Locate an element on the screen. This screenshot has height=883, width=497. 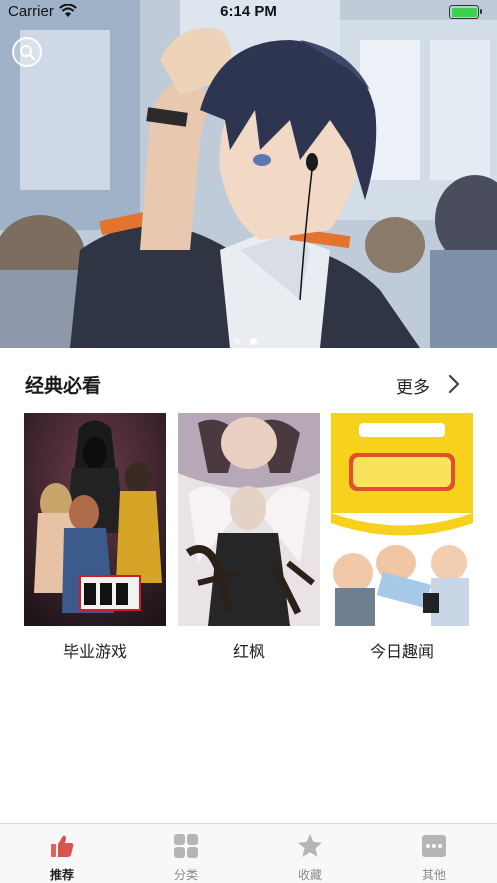
tab-recommend: 推荐 is located at coordinates (62, 853).